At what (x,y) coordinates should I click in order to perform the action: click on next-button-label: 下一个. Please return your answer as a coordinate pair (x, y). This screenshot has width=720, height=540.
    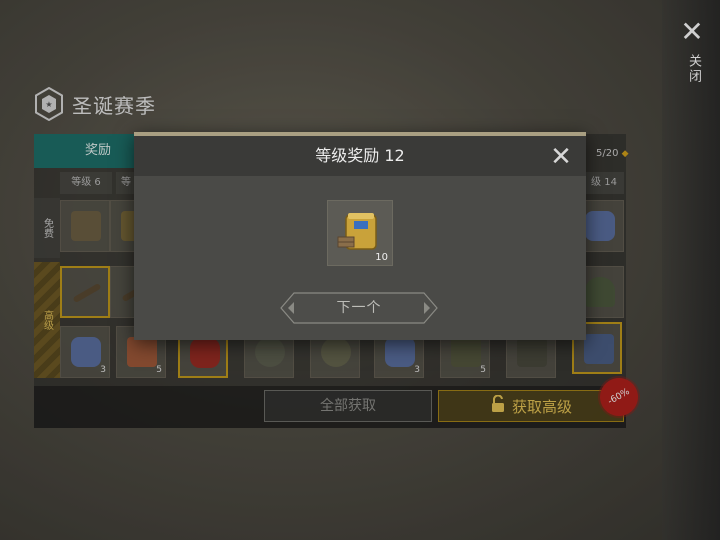
    Looking at the image, I should click on (359, 308).